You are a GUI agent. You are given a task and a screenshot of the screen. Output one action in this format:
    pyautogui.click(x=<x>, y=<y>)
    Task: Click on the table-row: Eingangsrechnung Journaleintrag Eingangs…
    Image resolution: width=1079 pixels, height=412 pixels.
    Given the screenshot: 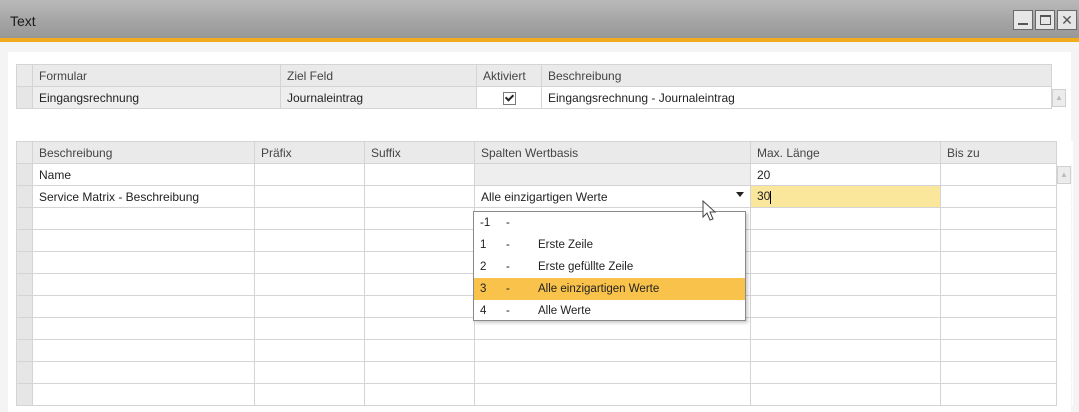 What is the action you would take?
    pyautogui.click(x=542, y=97)
    